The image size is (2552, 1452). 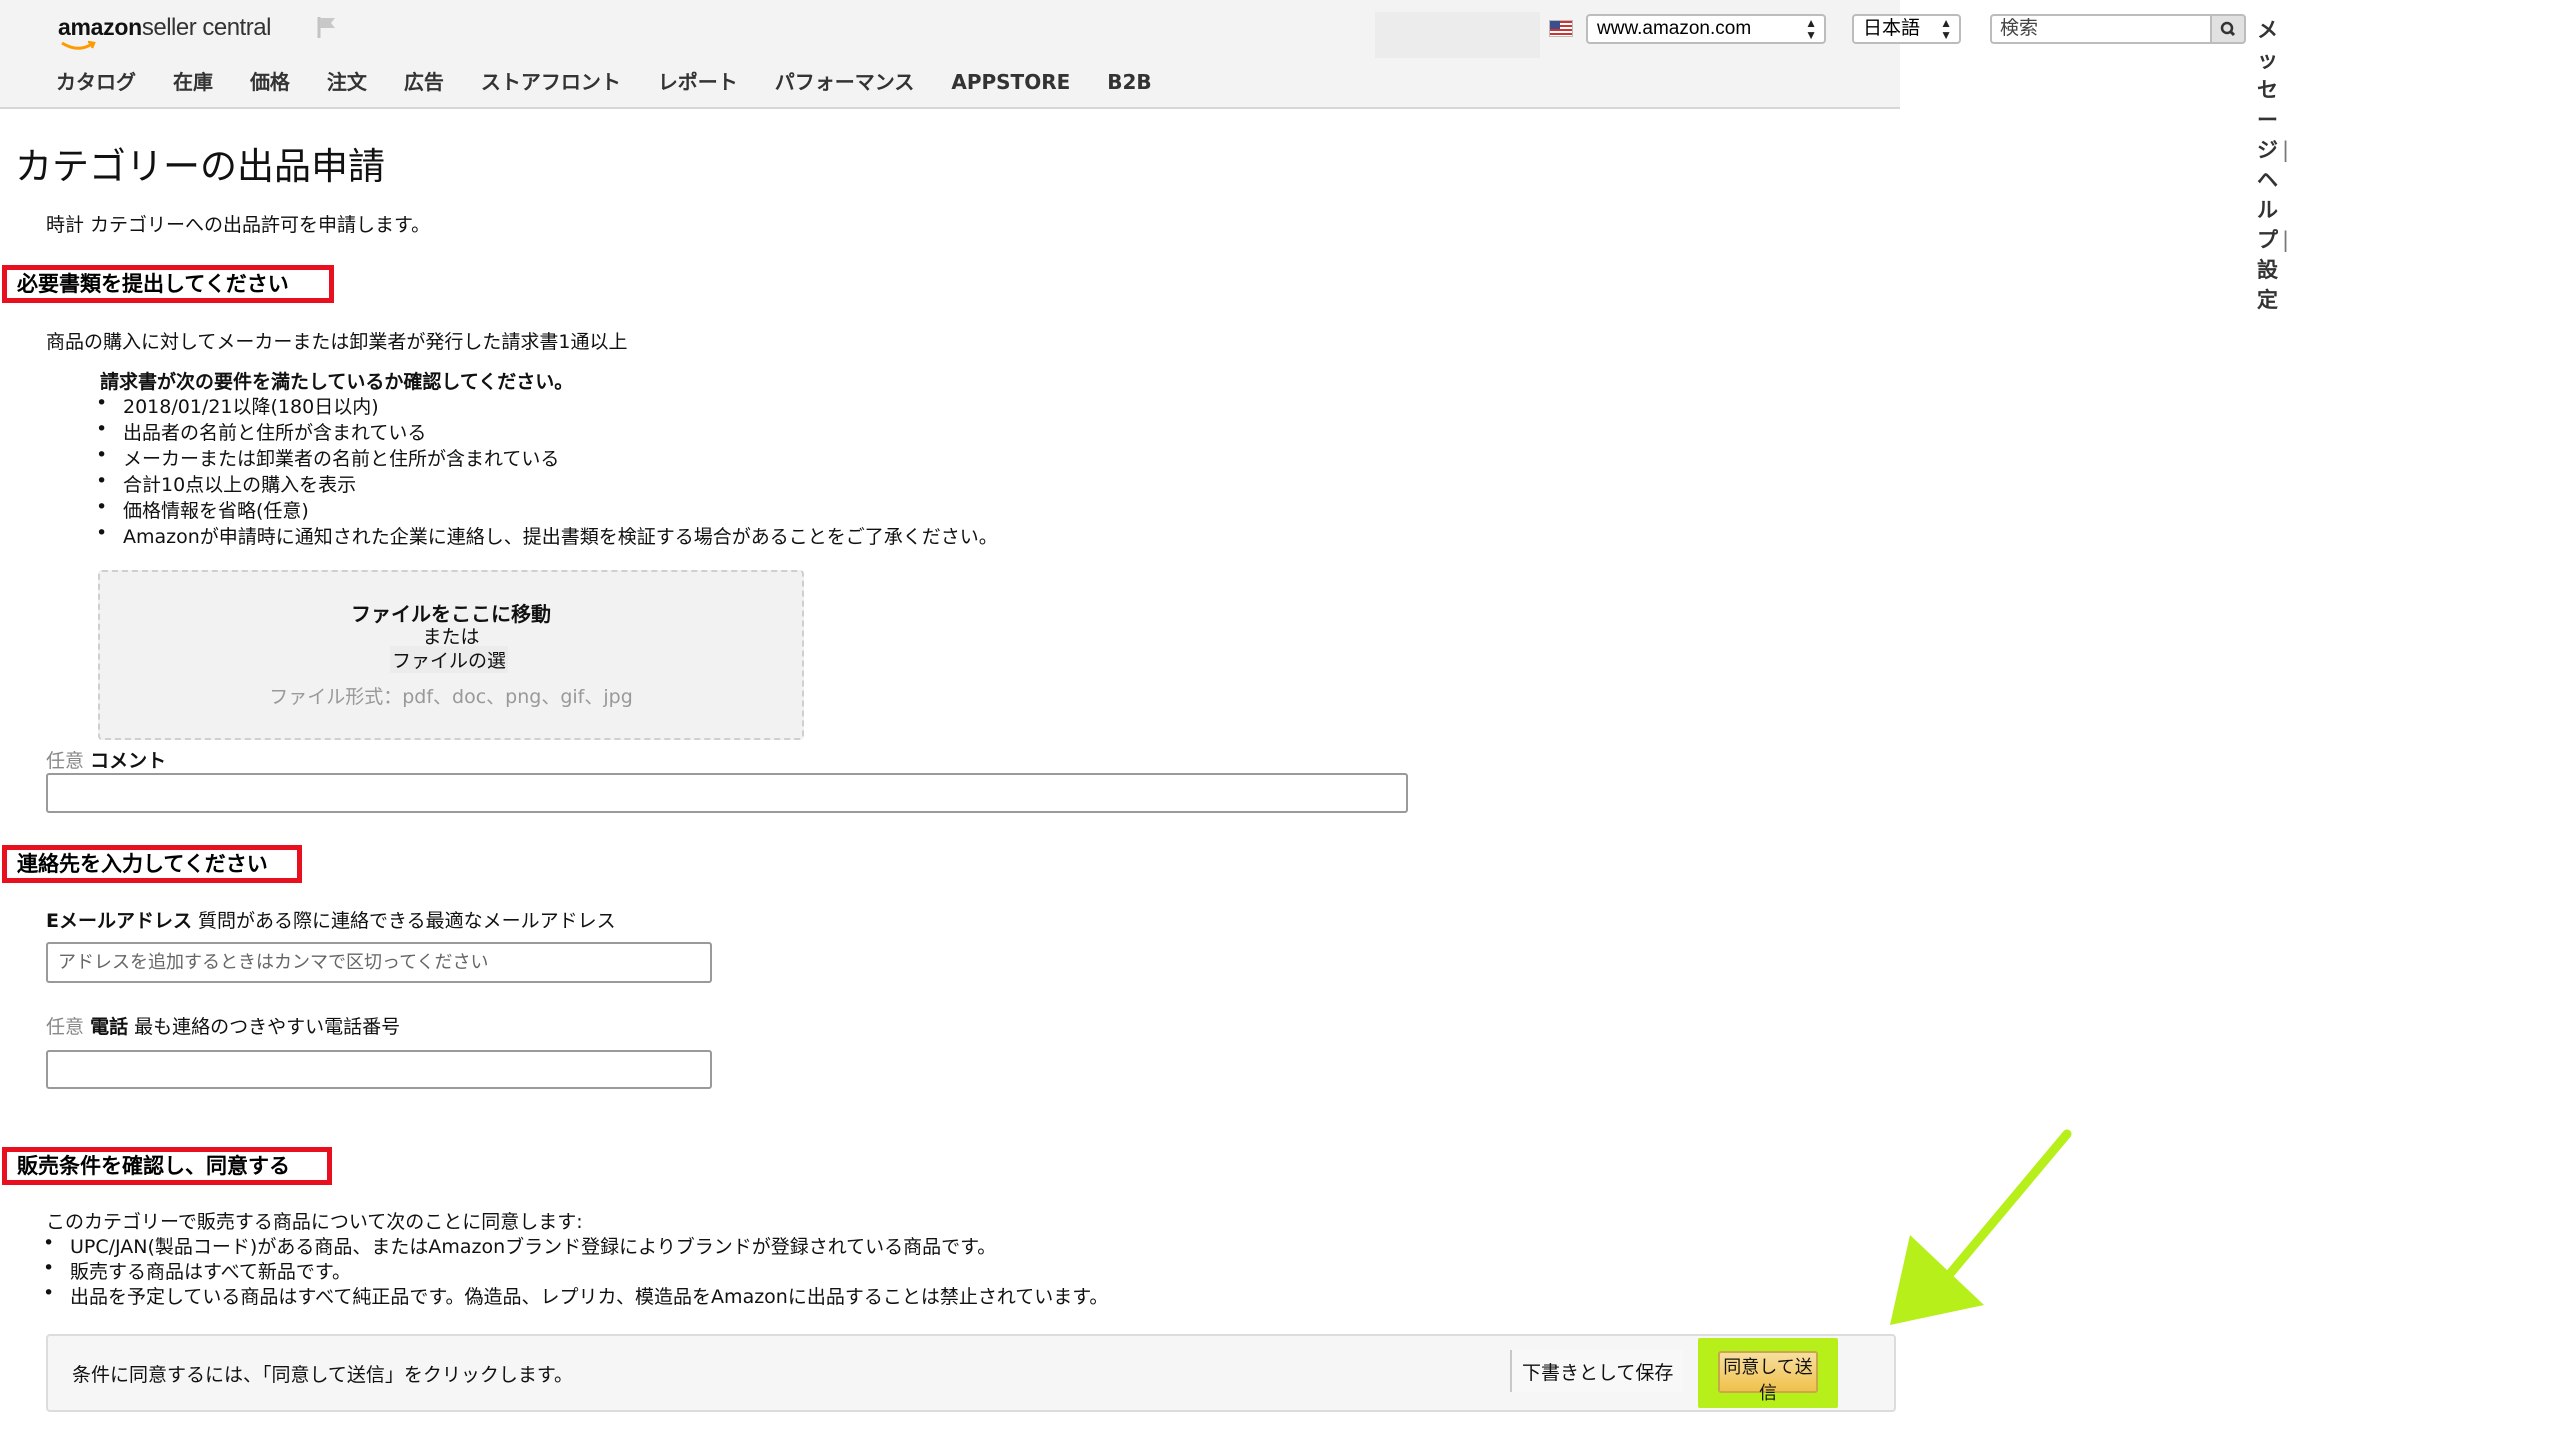 I want to click on requirement-item: 合計10点以上の購入を表示, so click(x=226, y=483).